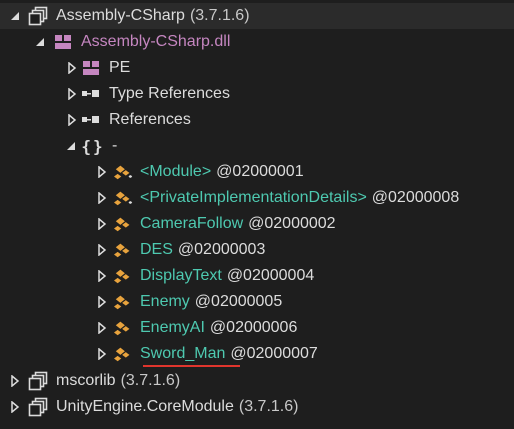 Image resolution: width=514 pixels, height=429 pixels. What do you see at coordinates (191, 366) in the screenshot?
I see `annotation-underline` at bounding box center [191, 366].